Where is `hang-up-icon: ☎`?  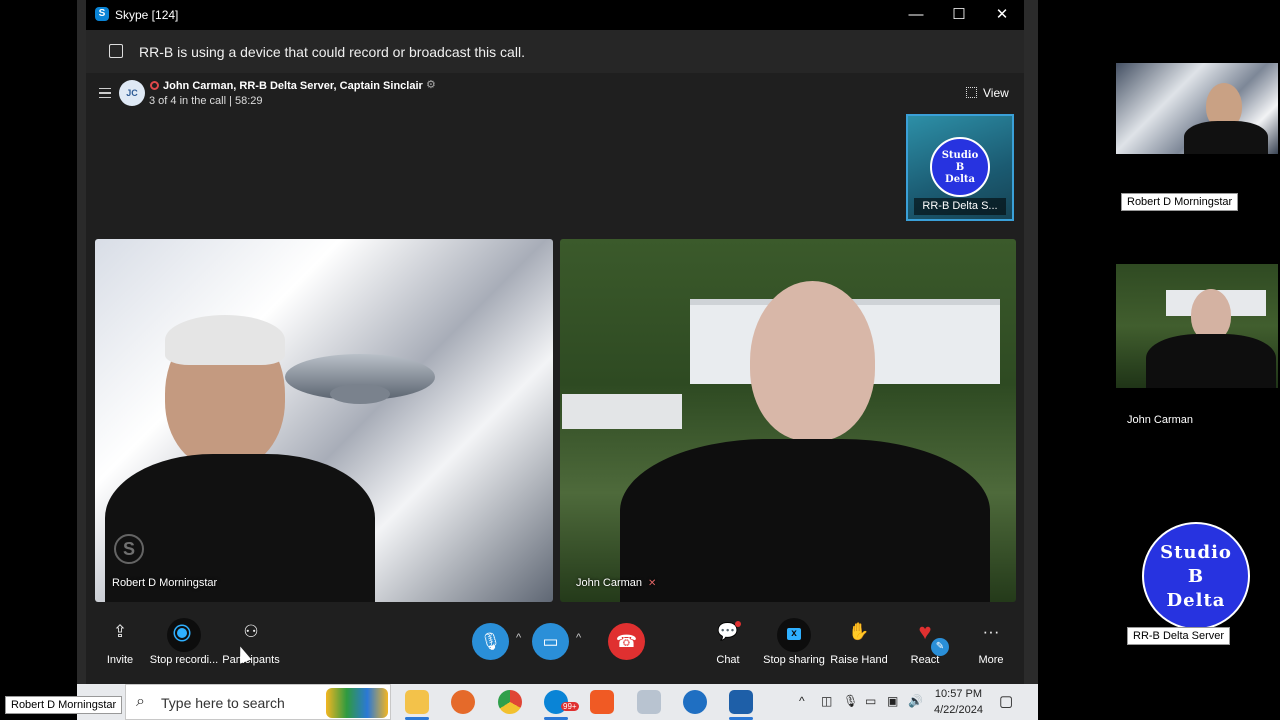 hang-up-icon: ☎ is located at coordinates (626, 641).